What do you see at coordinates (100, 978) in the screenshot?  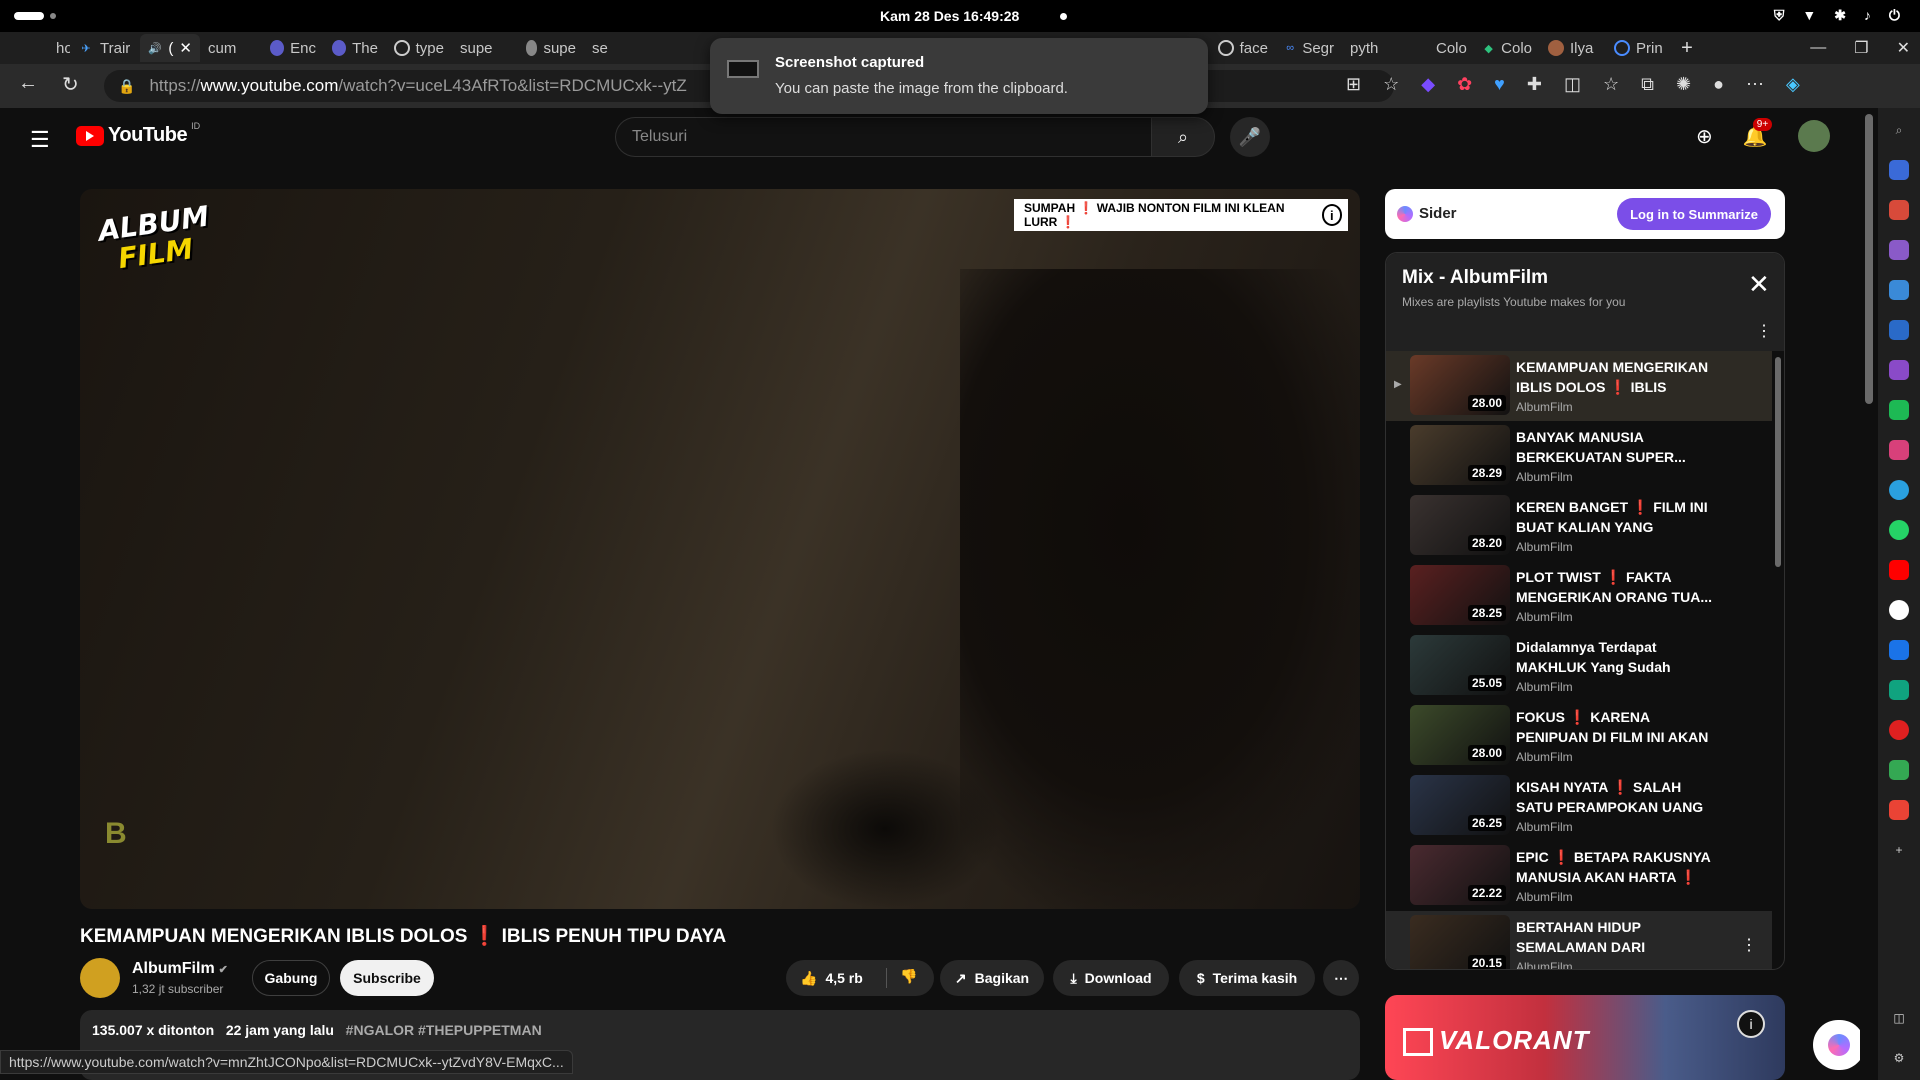 I see `channel-avatar` at bounding box center [100, 978].